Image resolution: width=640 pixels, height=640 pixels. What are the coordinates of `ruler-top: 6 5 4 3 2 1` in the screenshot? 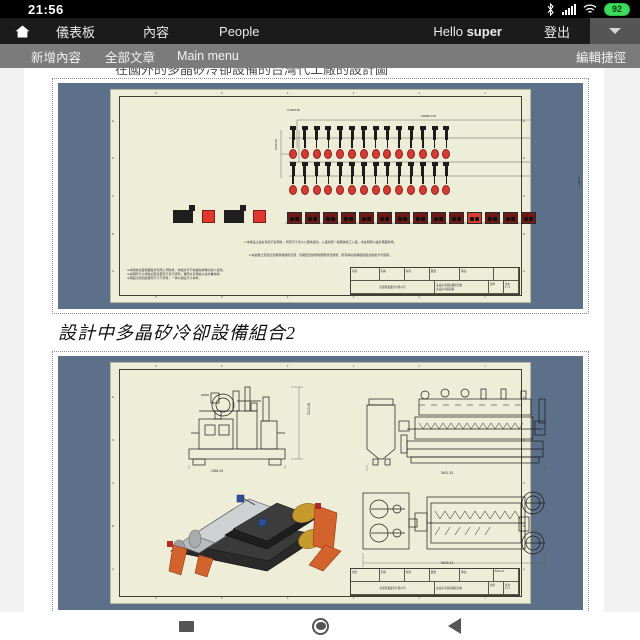 It's located at (320, 366).